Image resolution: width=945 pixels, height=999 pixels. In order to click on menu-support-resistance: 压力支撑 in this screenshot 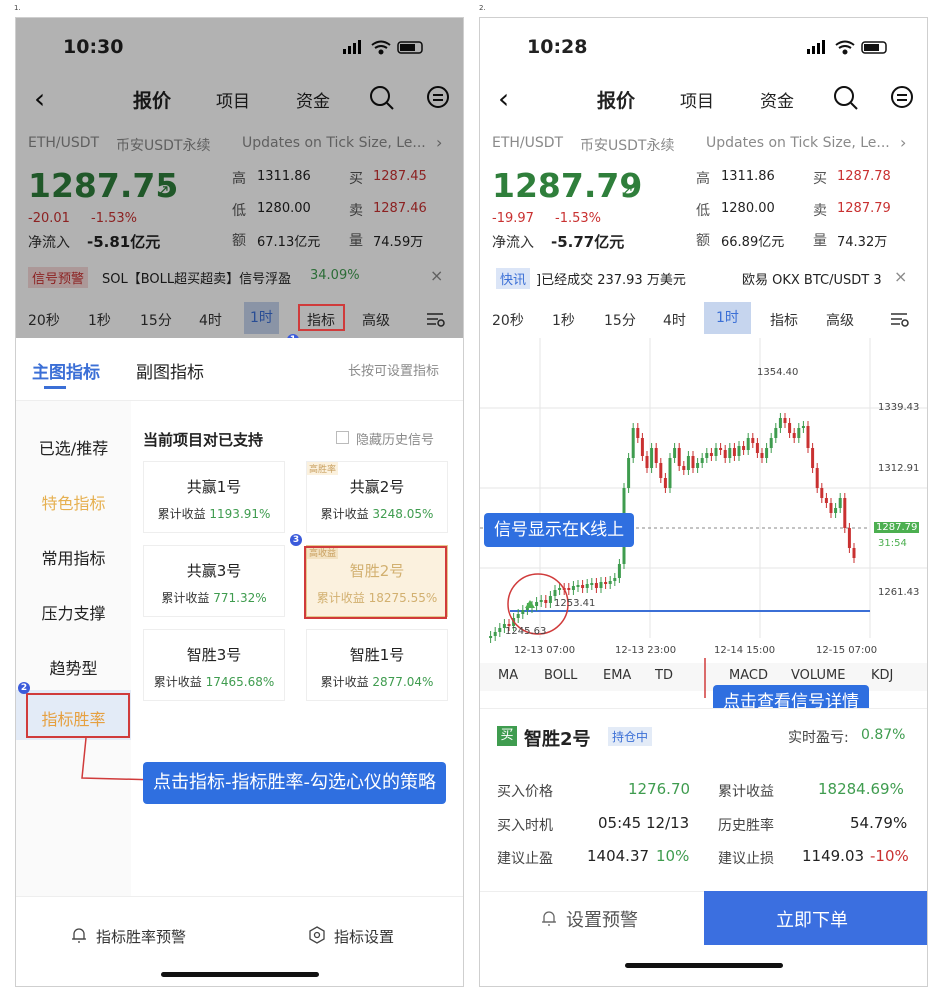, I will do `click(73, 612)`.